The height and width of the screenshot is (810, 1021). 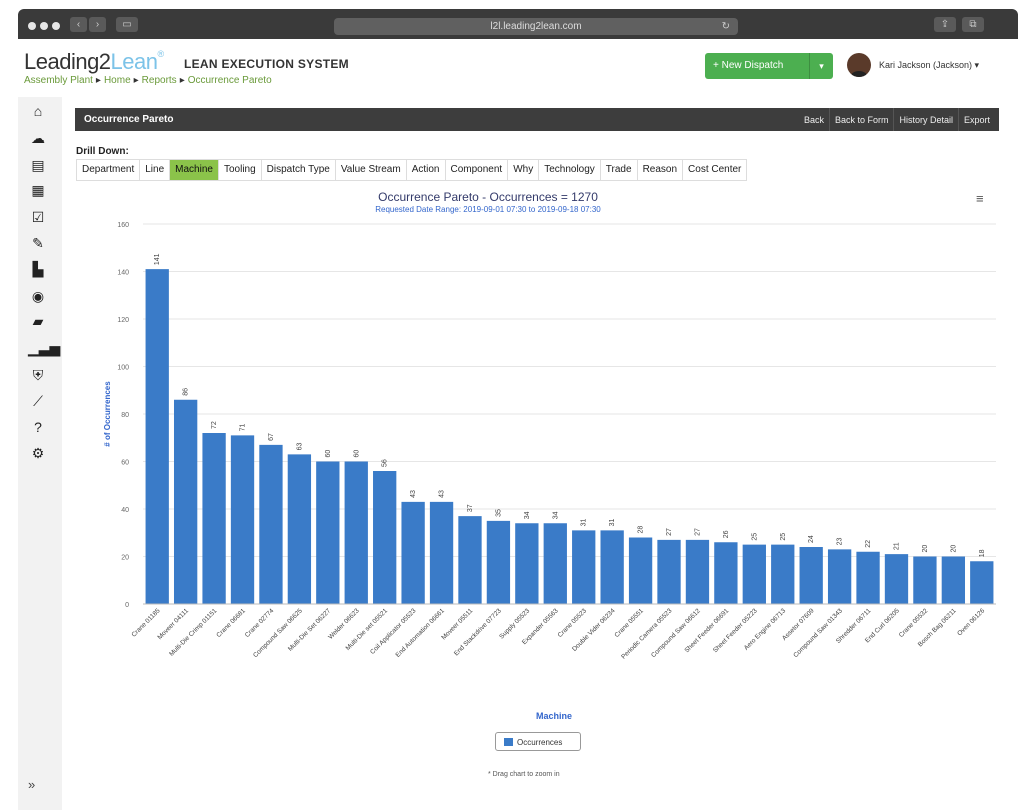 What do you see at coordinates (569, 170) in the screenshot?
I see `tab-technology: Technology` at bounding box center [569, 170].